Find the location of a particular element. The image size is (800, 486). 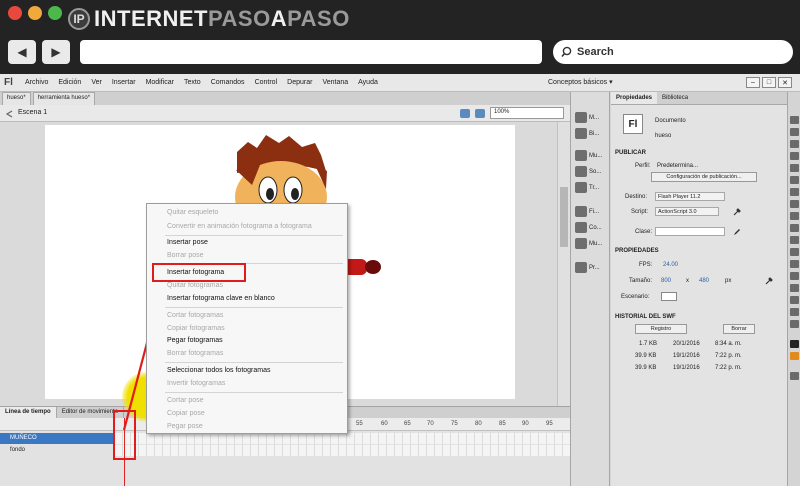

lasso-tool-icon is located at coordinates (794, 168).